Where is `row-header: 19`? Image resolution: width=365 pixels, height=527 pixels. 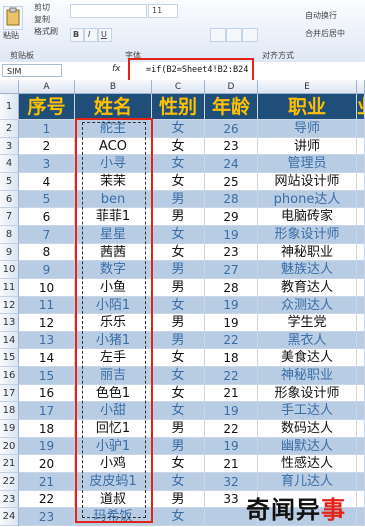
row-header: 19 is located at coordinates (9, 429).